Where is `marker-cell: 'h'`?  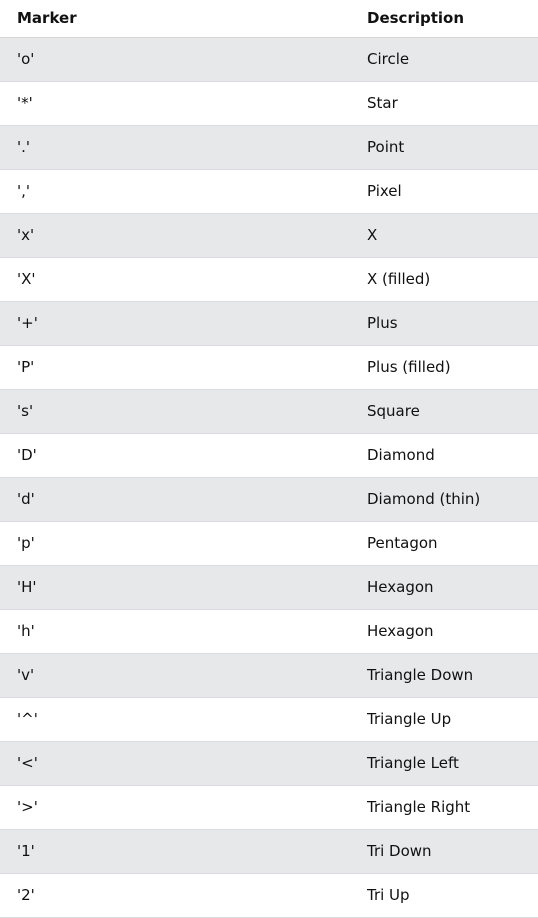
marker-cell: 'h' is located at coordinates (175, 631).